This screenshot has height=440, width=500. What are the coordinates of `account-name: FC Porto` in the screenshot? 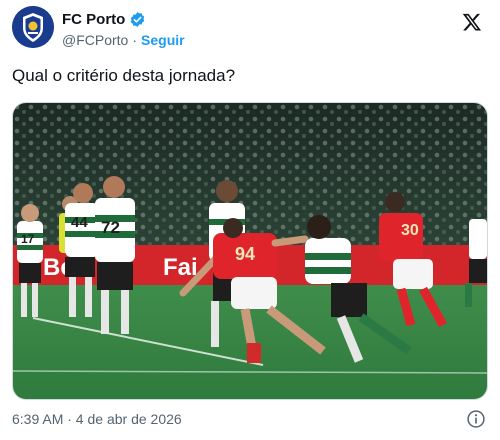 It's located at (93, 19).